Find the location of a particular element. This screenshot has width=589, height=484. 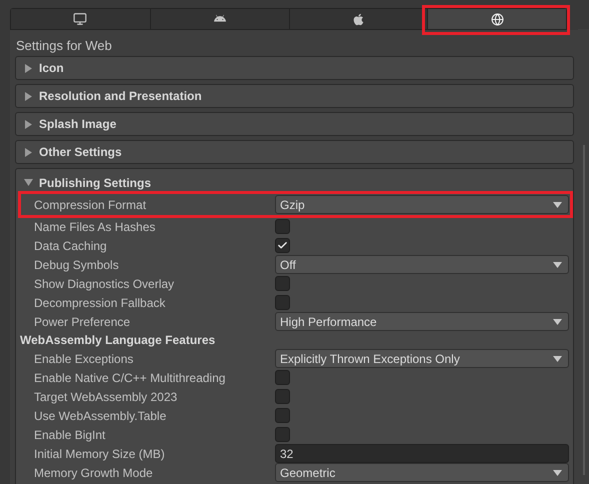

dropdown: Geometric is located at coordinates (422, 472).